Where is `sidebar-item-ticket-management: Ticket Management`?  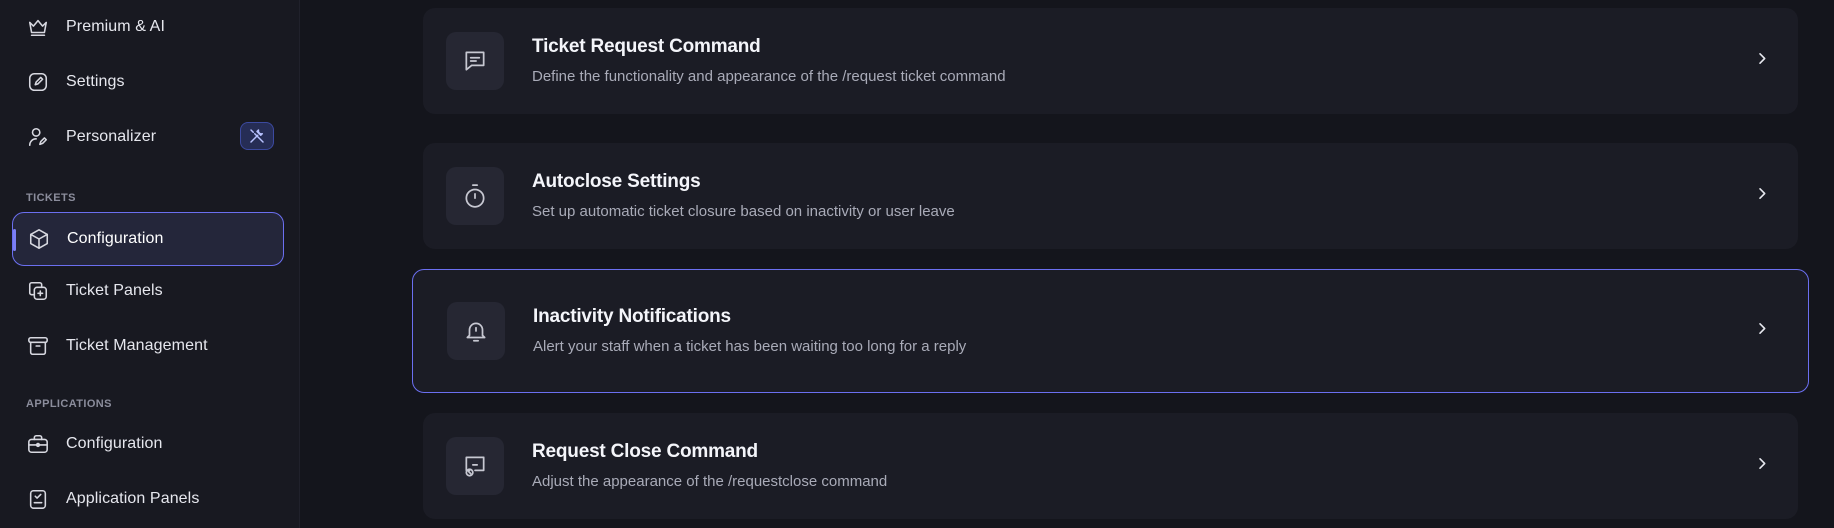
sidebar-item-ticket-management: Ticket Management is located at coordinates (149, 346).